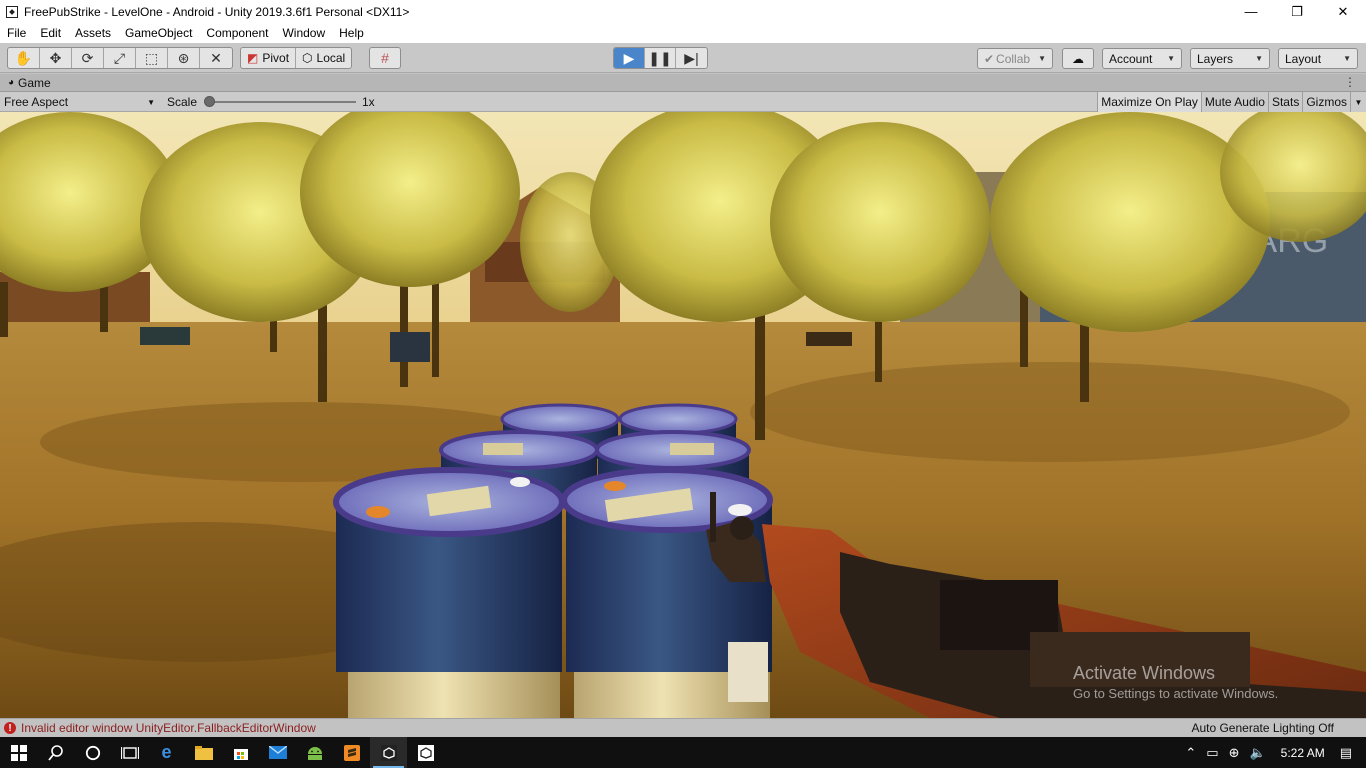  Describe the element at coordinates (182, 102) in the screenshot. I see `scale-label: Scale` at that location.